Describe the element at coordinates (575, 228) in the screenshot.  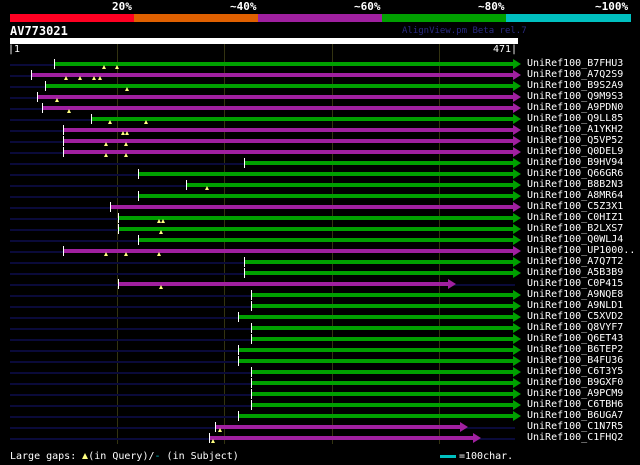
I see `hit-label: UniRef100_B2LXS7` at that location.